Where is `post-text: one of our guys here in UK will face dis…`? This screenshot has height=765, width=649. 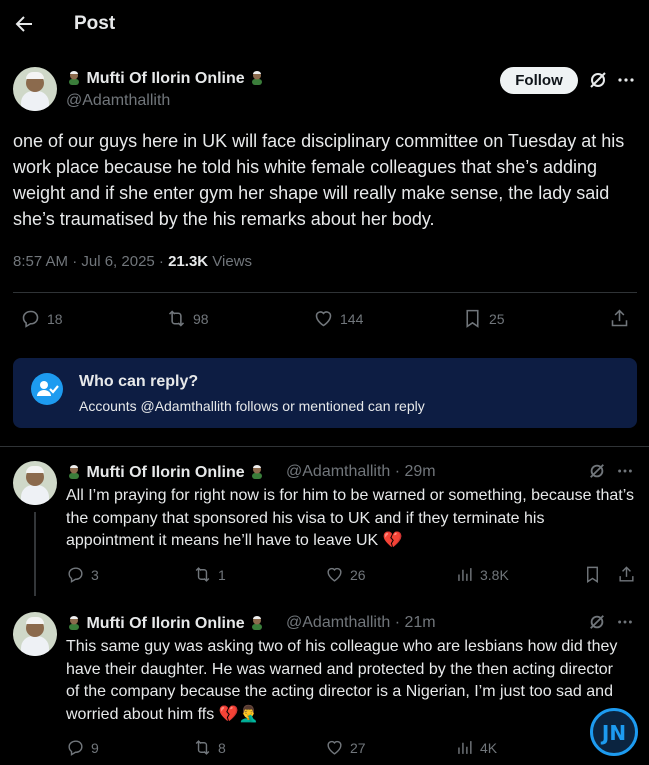
post-text: one of our guys here in UK will face dis… is located at coordinates (319, 180).